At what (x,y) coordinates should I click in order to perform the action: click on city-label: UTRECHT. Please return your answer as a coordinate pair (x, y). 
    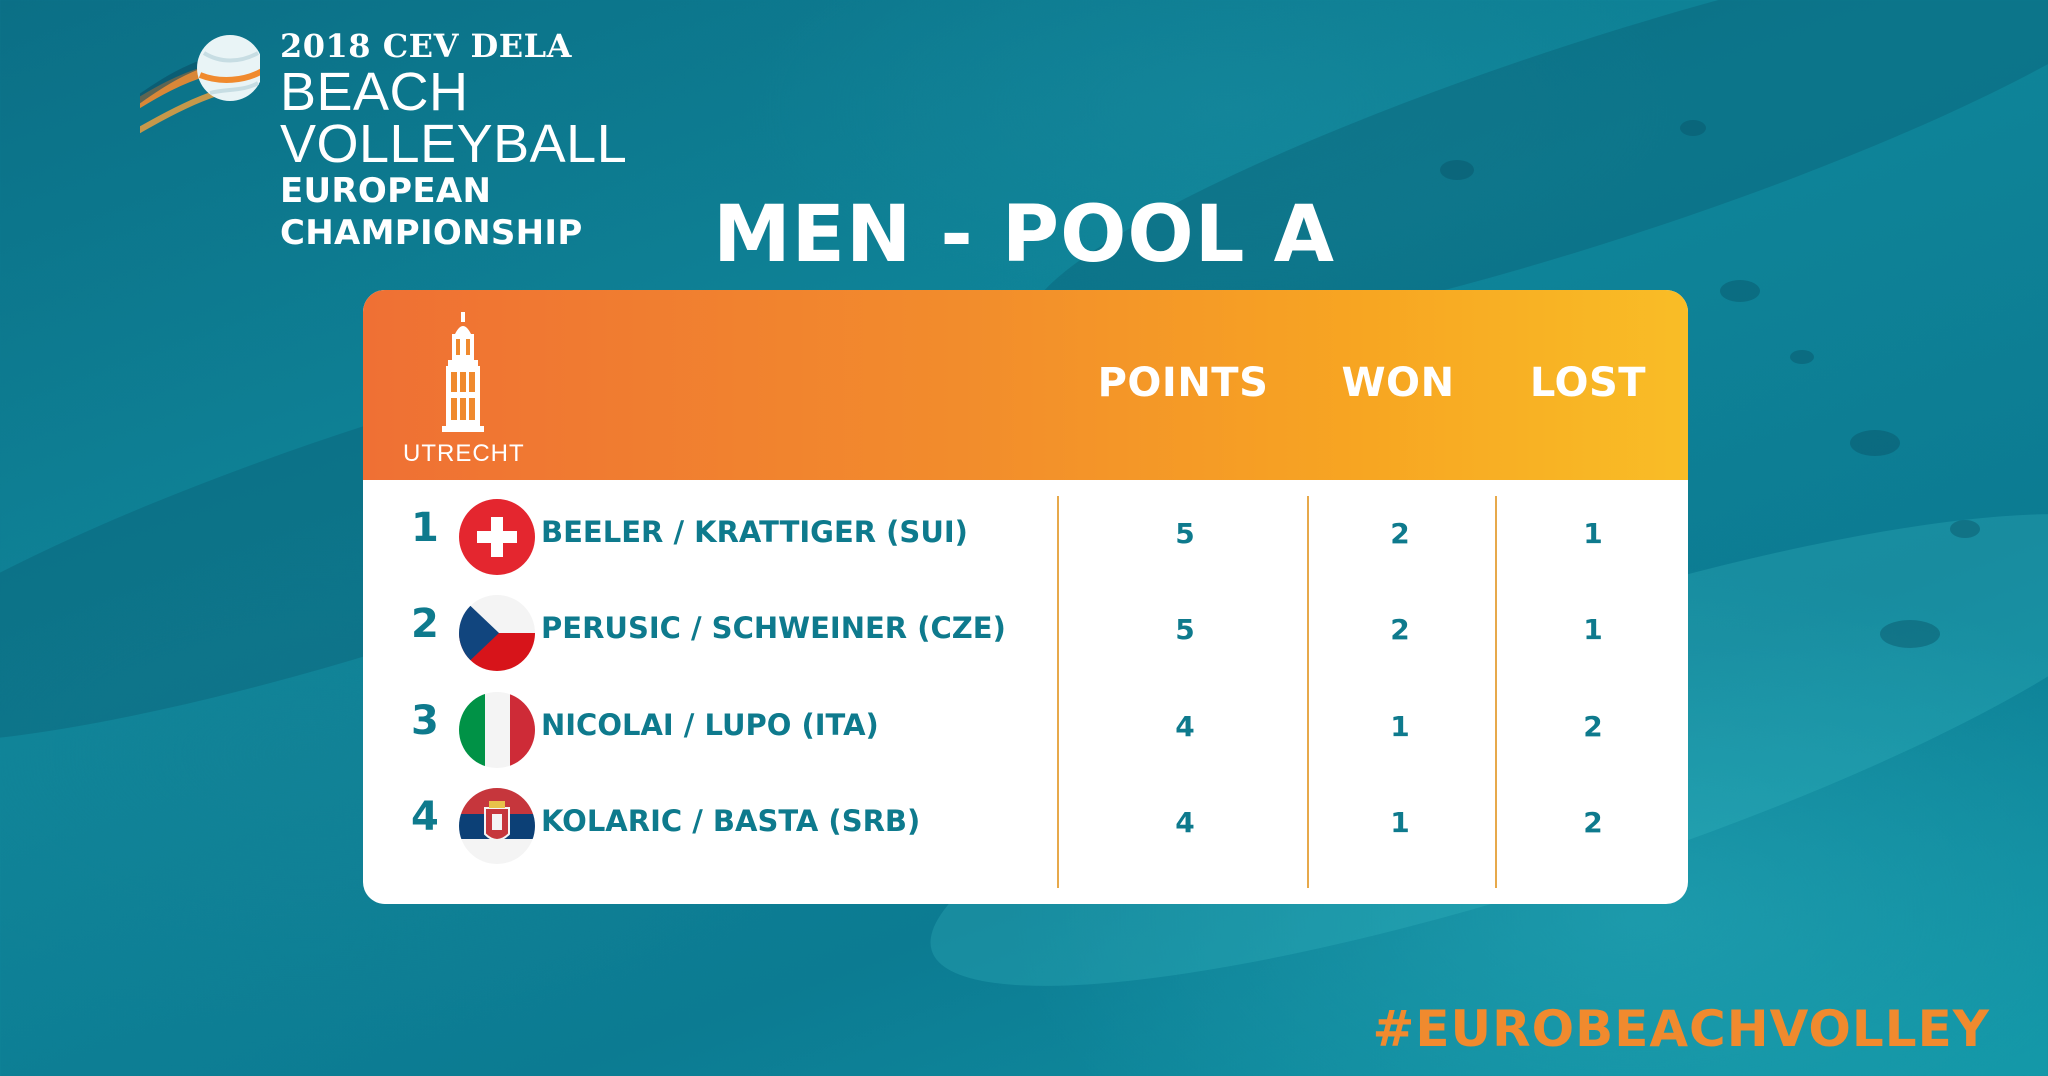
    Looking at the image, I should click on (464, 453).